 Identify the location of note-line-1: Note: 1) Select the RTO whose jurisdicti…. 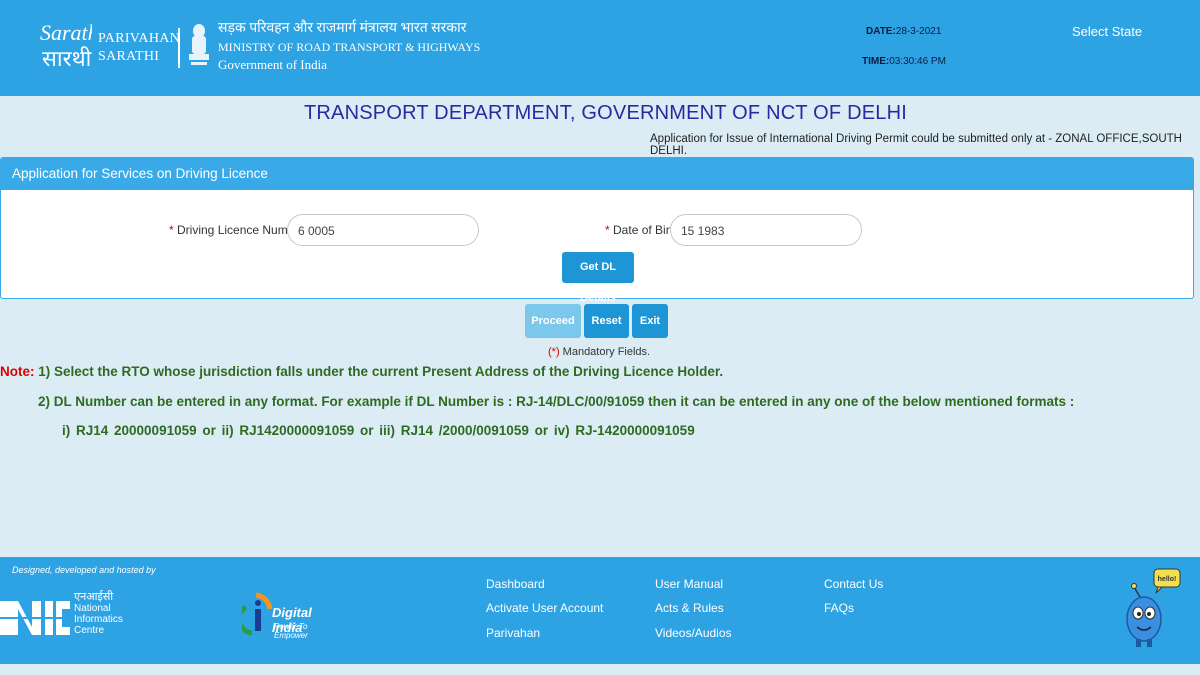
(361, 371).